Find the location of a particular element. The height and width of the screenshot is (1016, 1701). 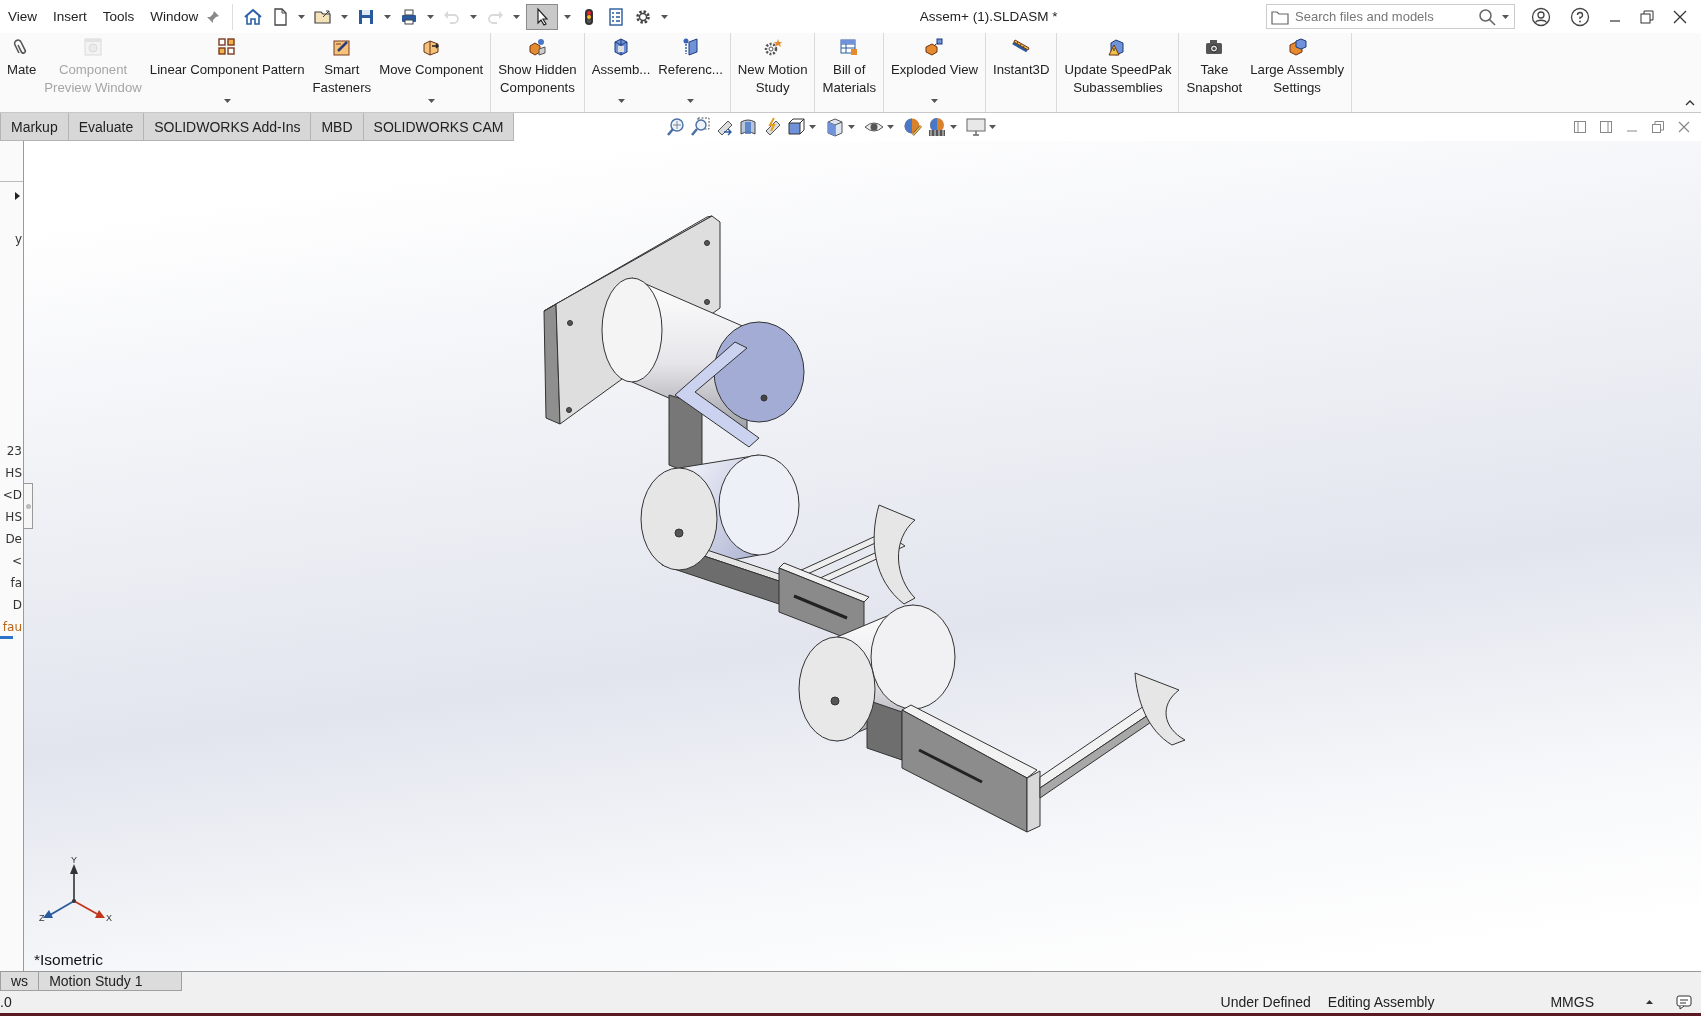

axis-label: Z is located at coordinates (42, 918).